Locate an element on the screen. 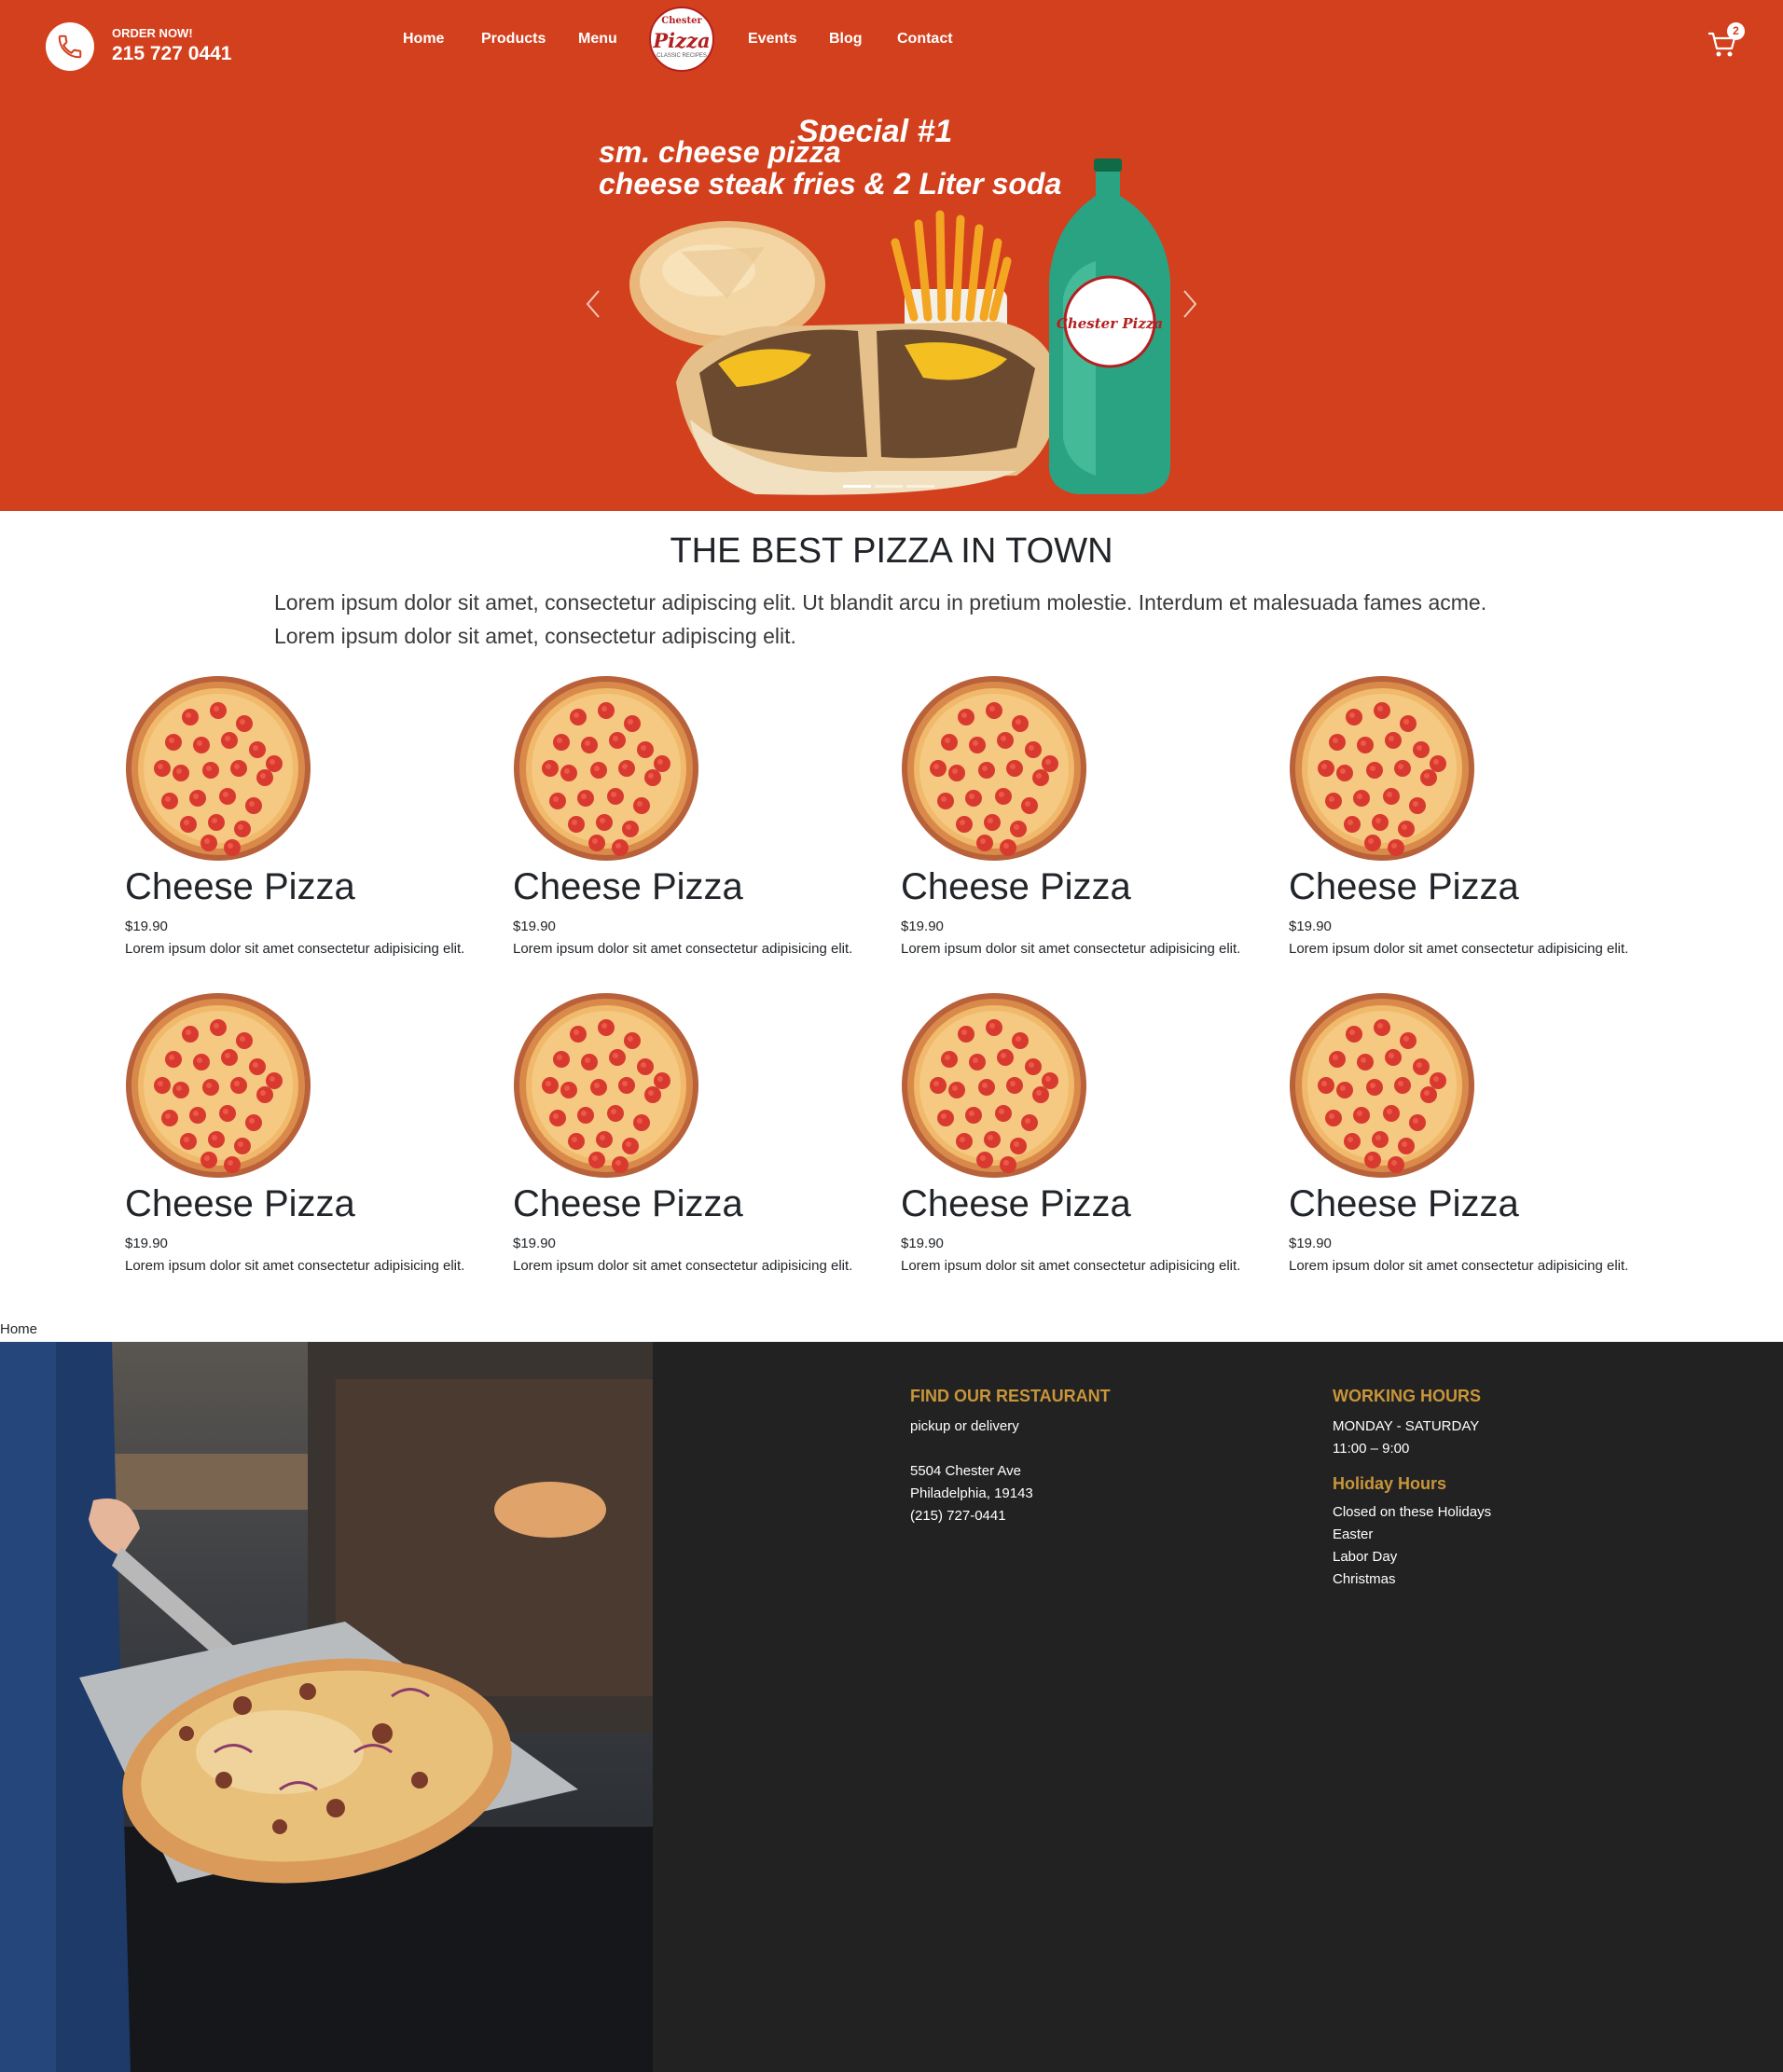  chevron-right-icon is located at coordinates (1190, 304).